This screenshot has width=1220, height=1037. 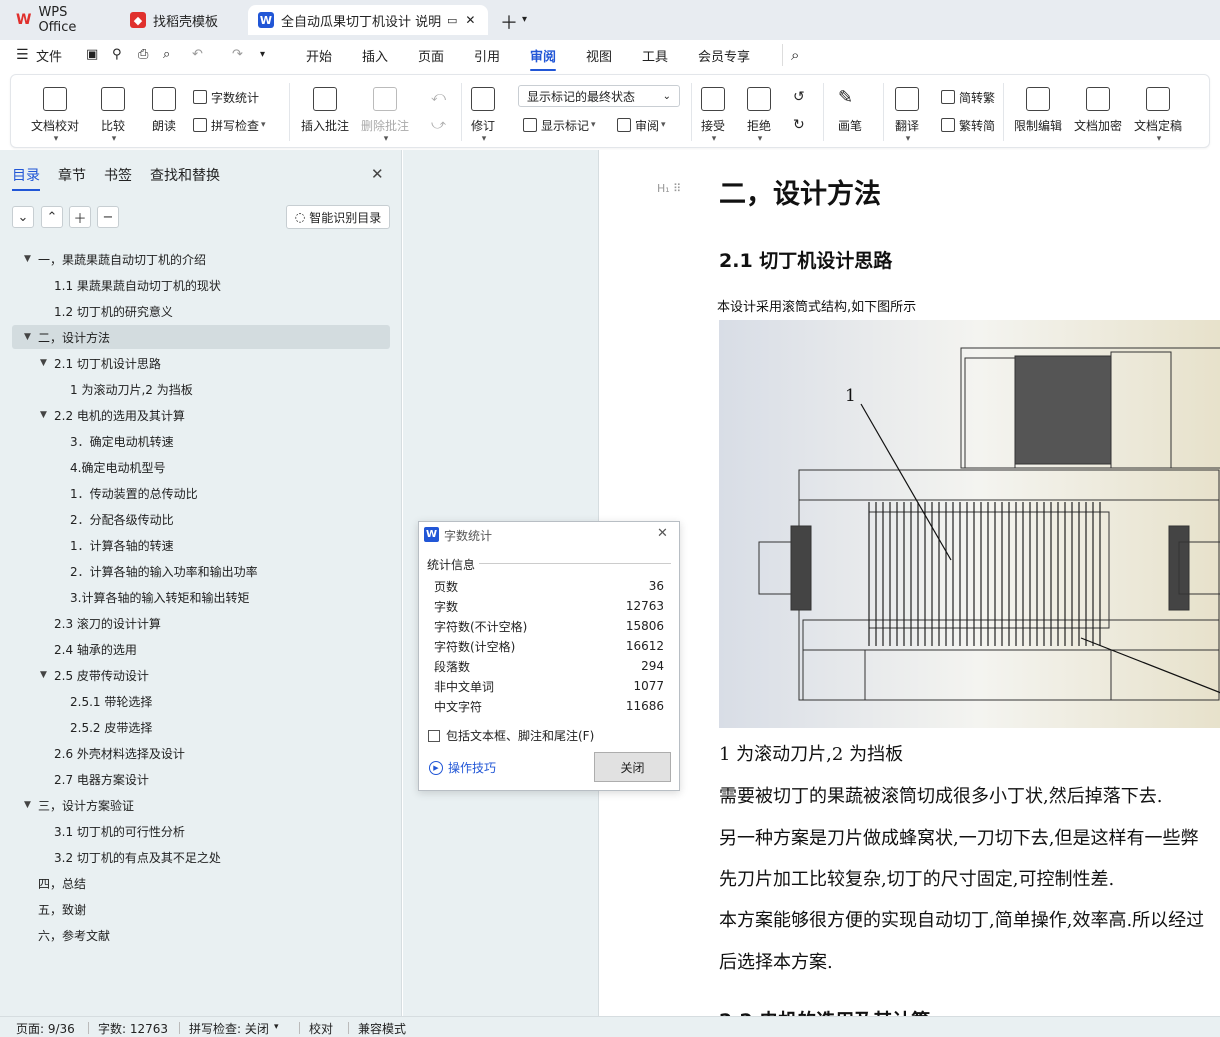 What do you see at coordinates (117, 54) in the screenshot?
I see `share-icon: ⚲` at bounding box center [117, 54].